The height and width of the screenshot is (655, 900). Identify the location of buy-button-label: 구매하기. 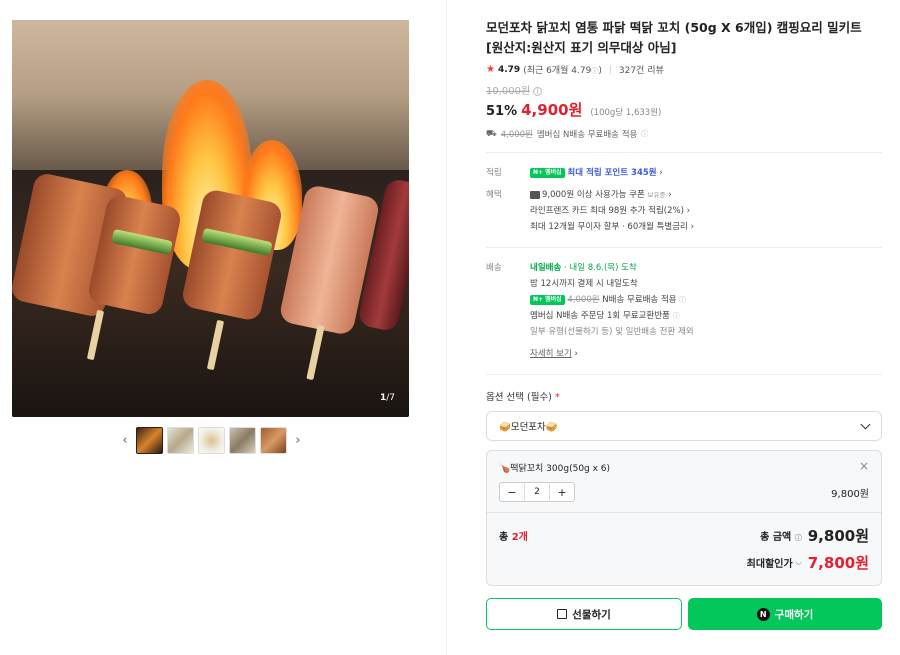
(794, 614).